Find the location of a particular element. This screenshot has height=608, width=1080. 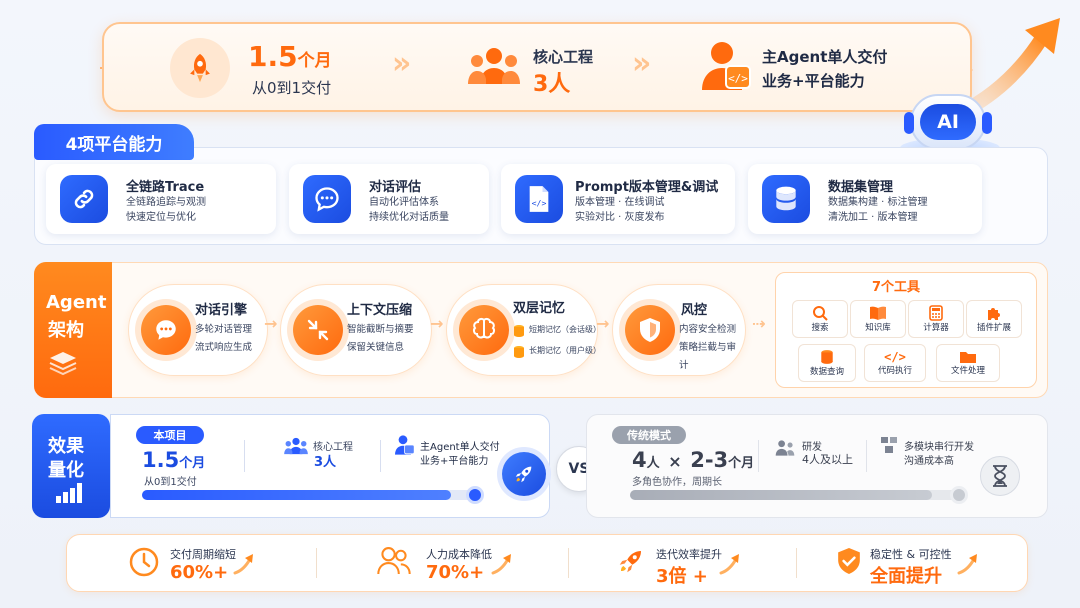

tool-search: 搜索 is located at coordinates (820, 319).